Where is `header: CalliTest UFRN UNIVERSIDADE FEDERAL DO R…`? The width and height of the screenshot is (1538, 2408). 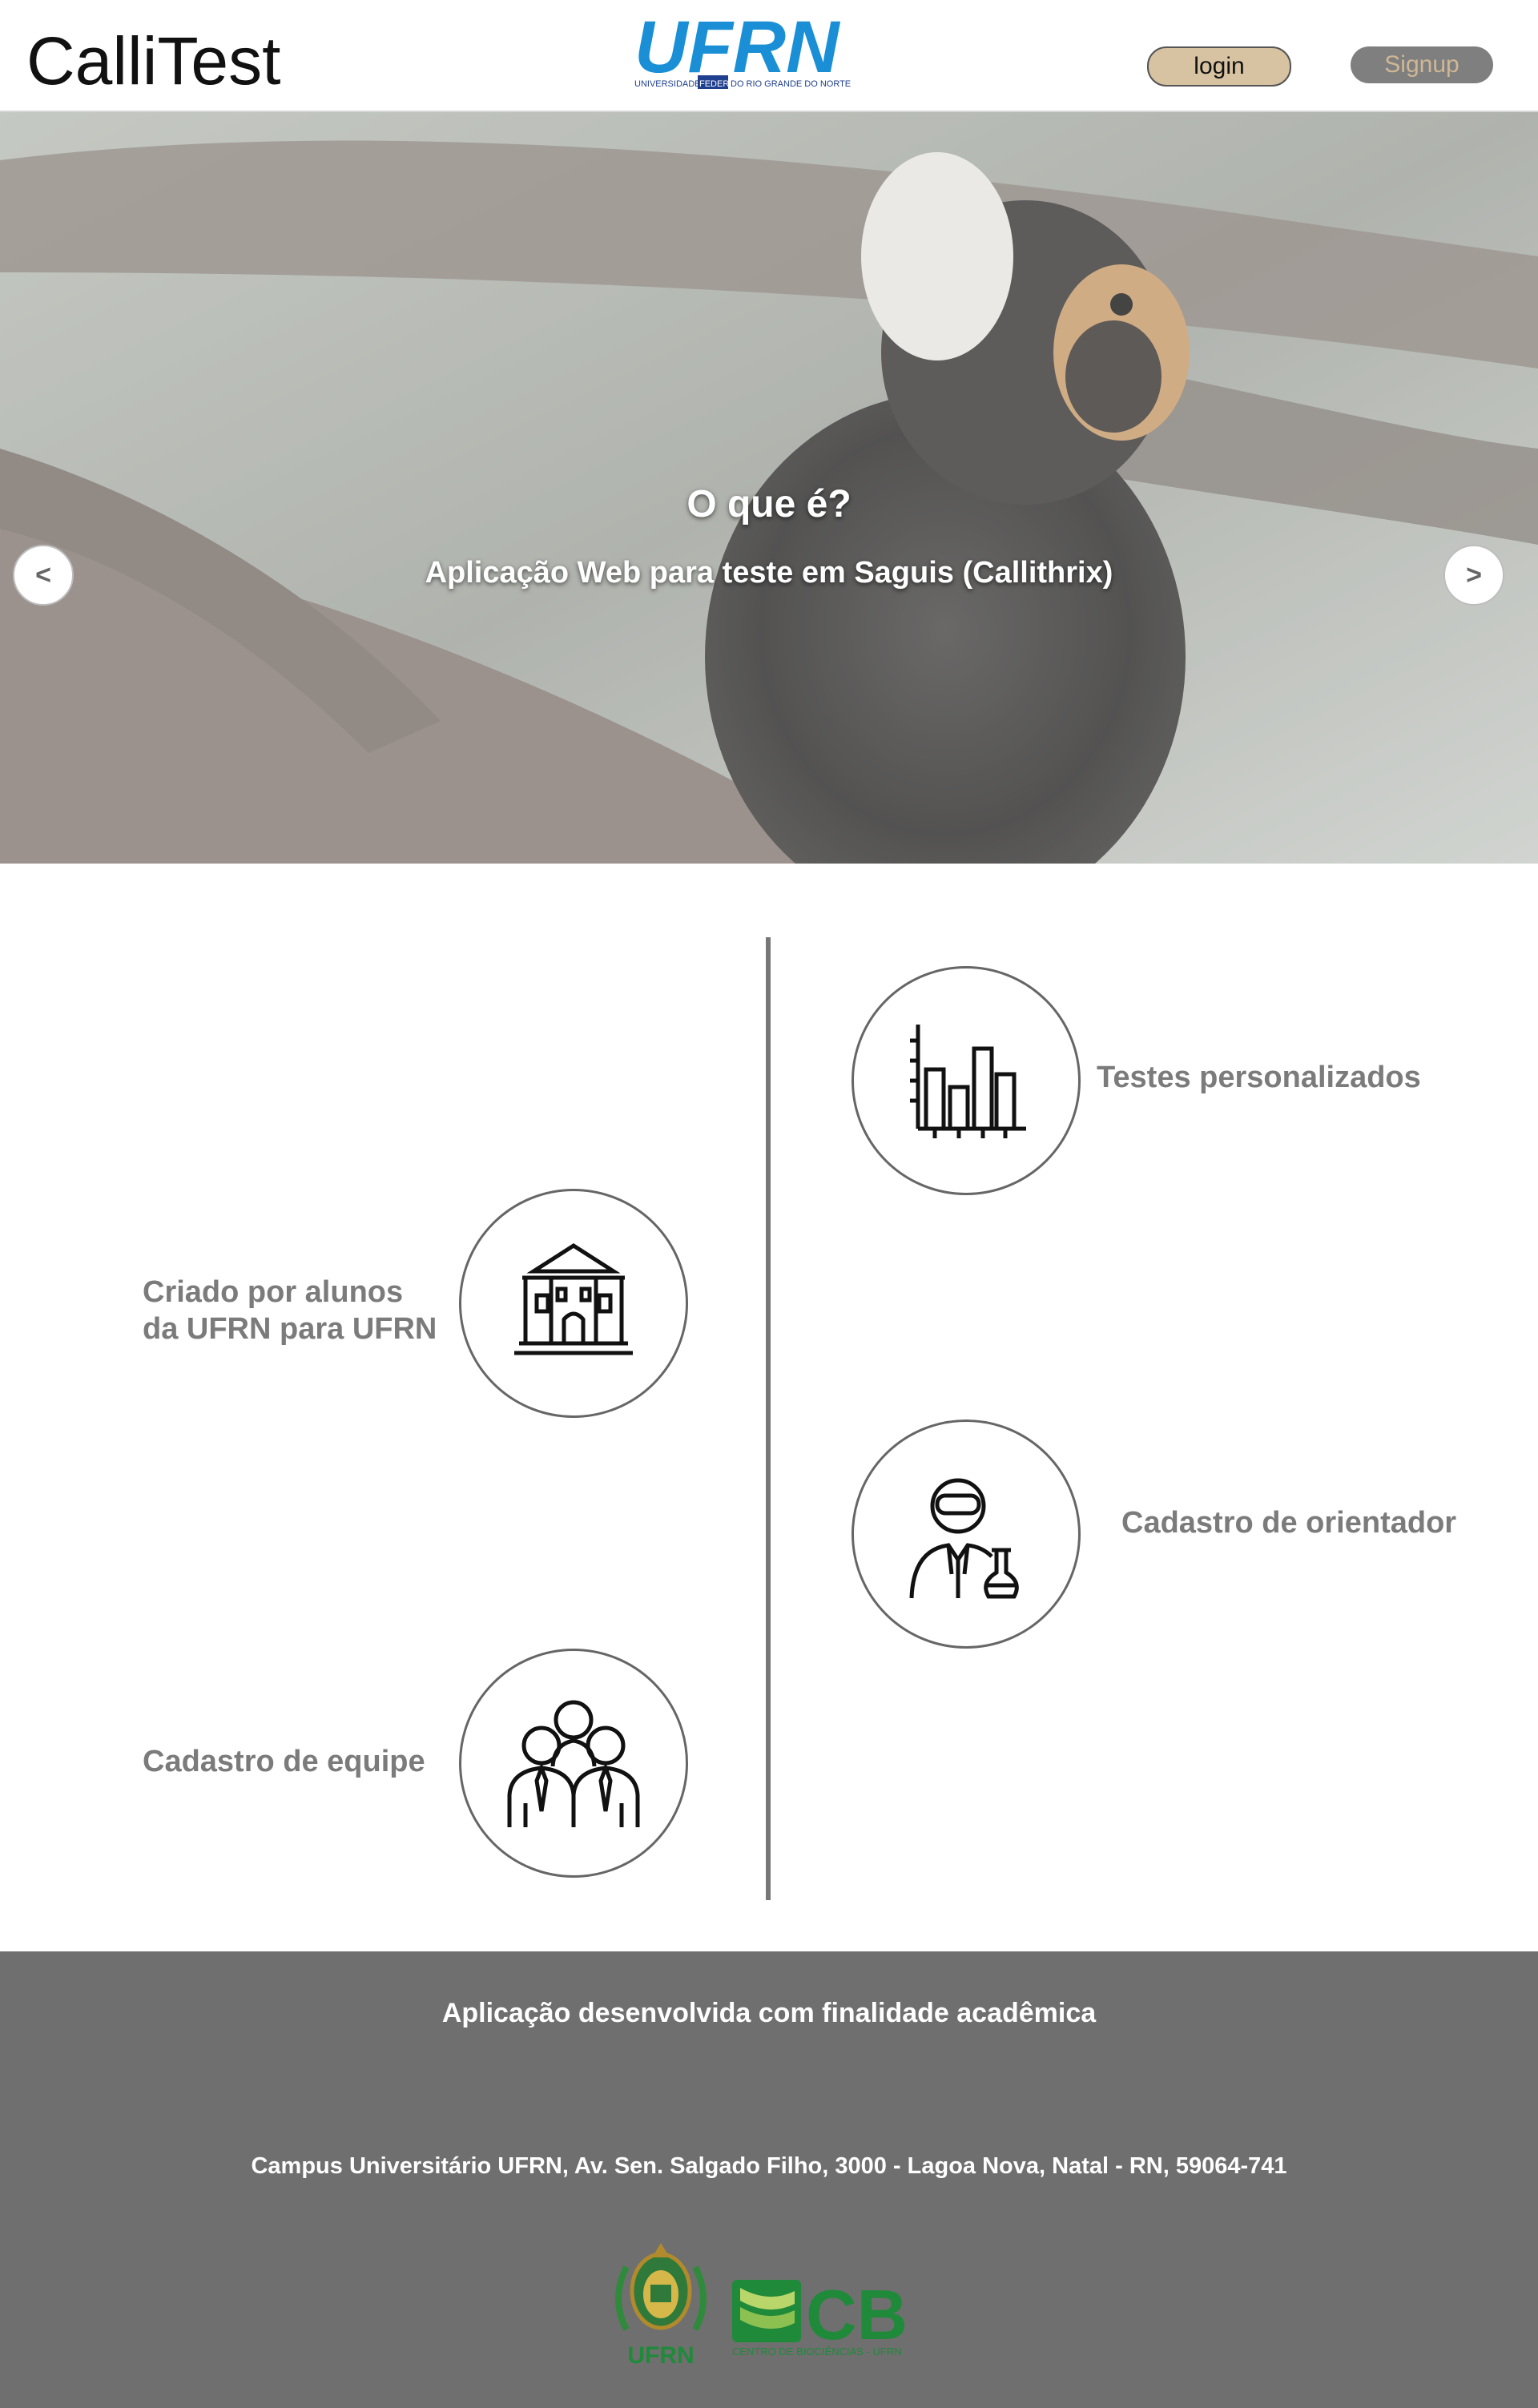
header: CalliTest UFRN UNIVERSIDADE FEDERAL DO R… is located at coordinates (769, 56).